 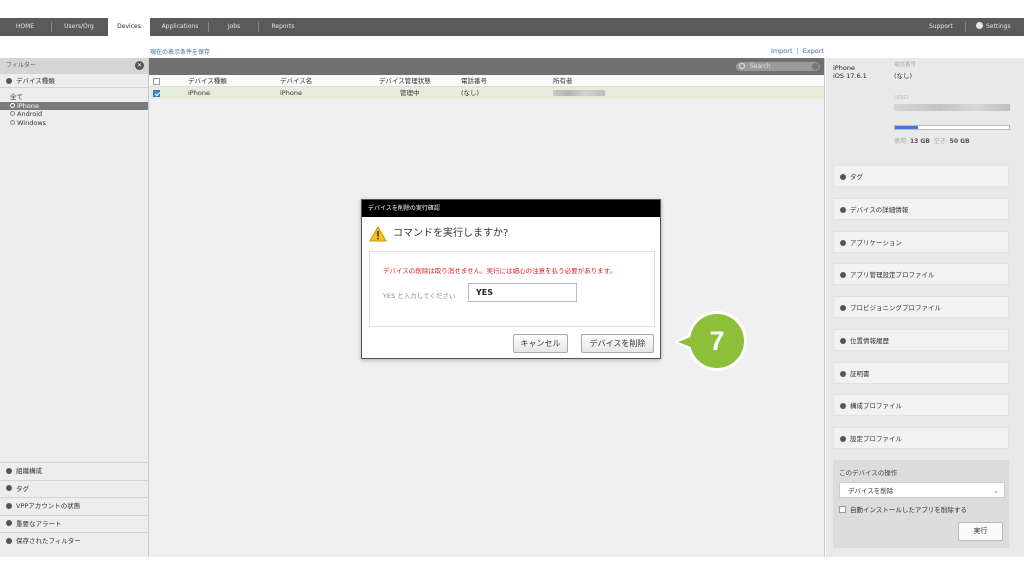 I want to click on filter-header-label: フィルター, so click(x=21, y=65).